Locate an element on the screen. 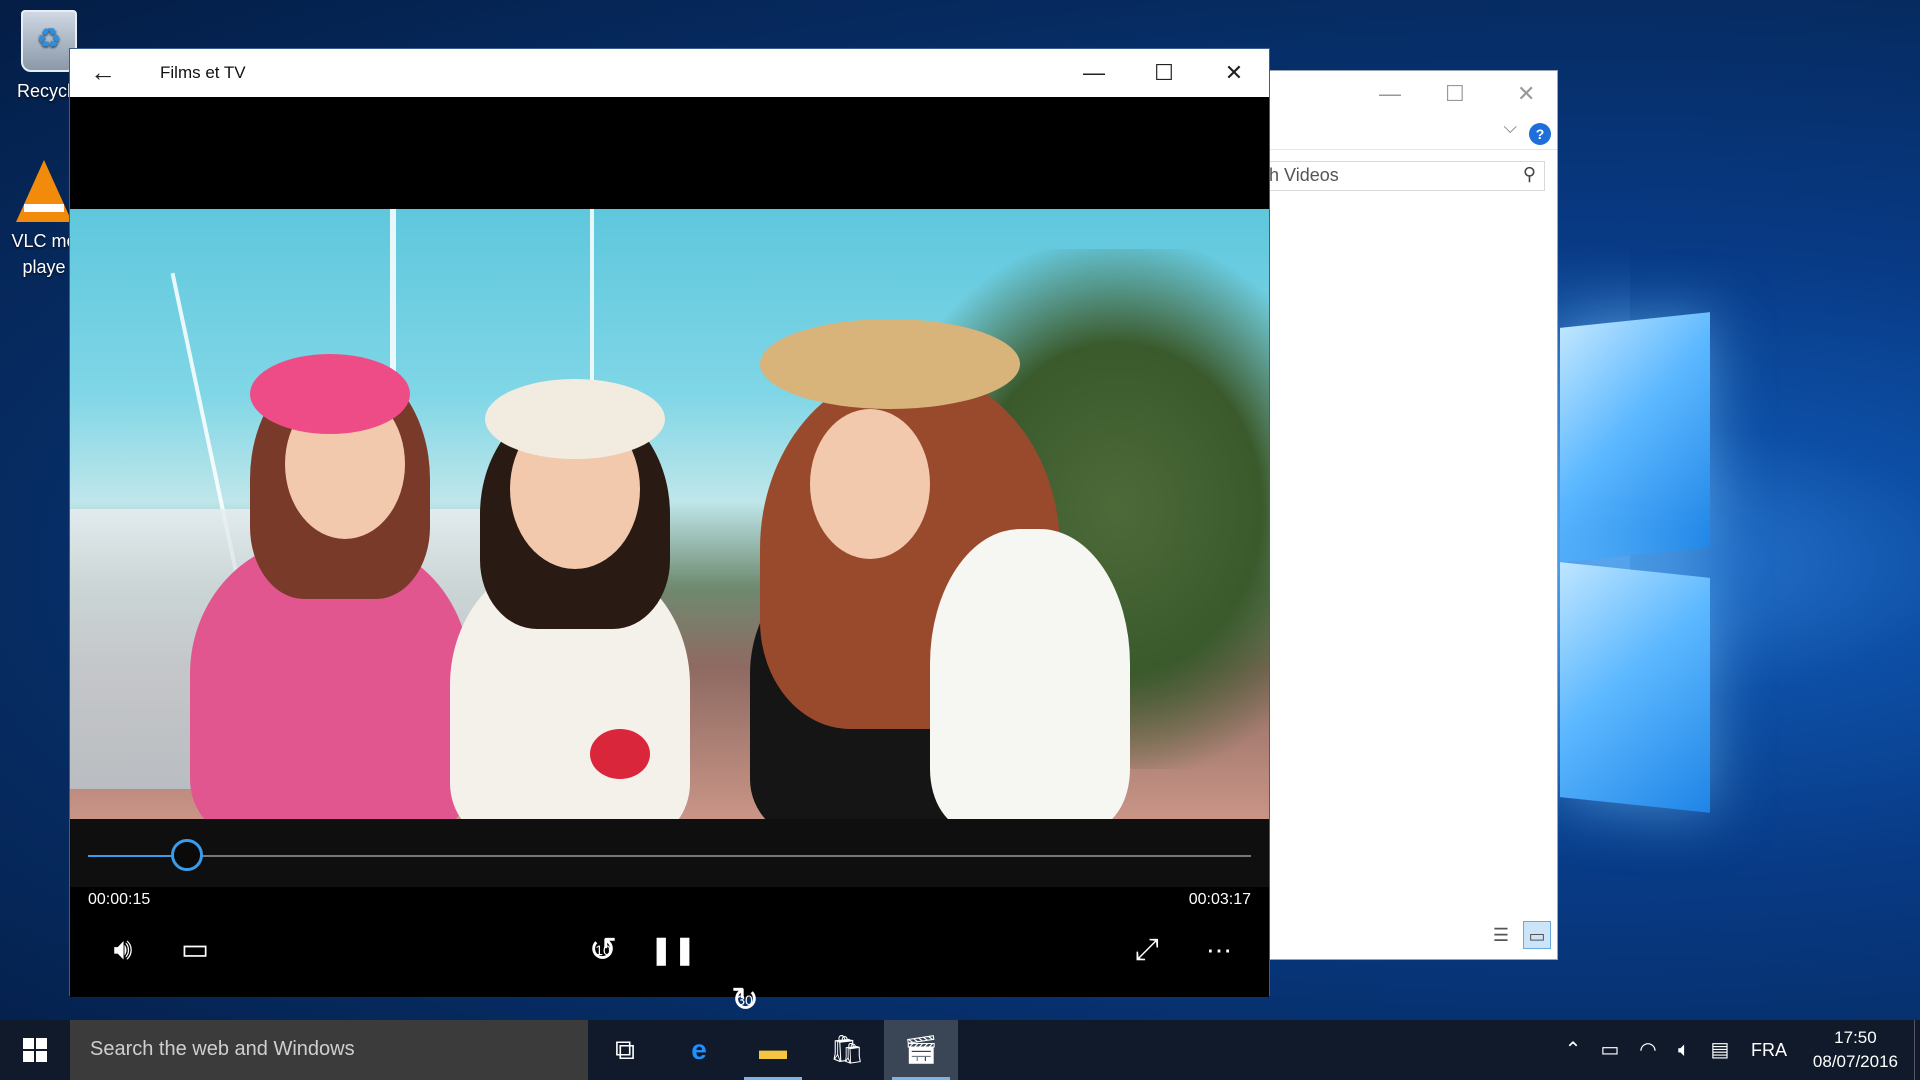 This screenshot has height=1080, width=1920. pause-icon: ❚❚ is located at coordinates (673, 950).